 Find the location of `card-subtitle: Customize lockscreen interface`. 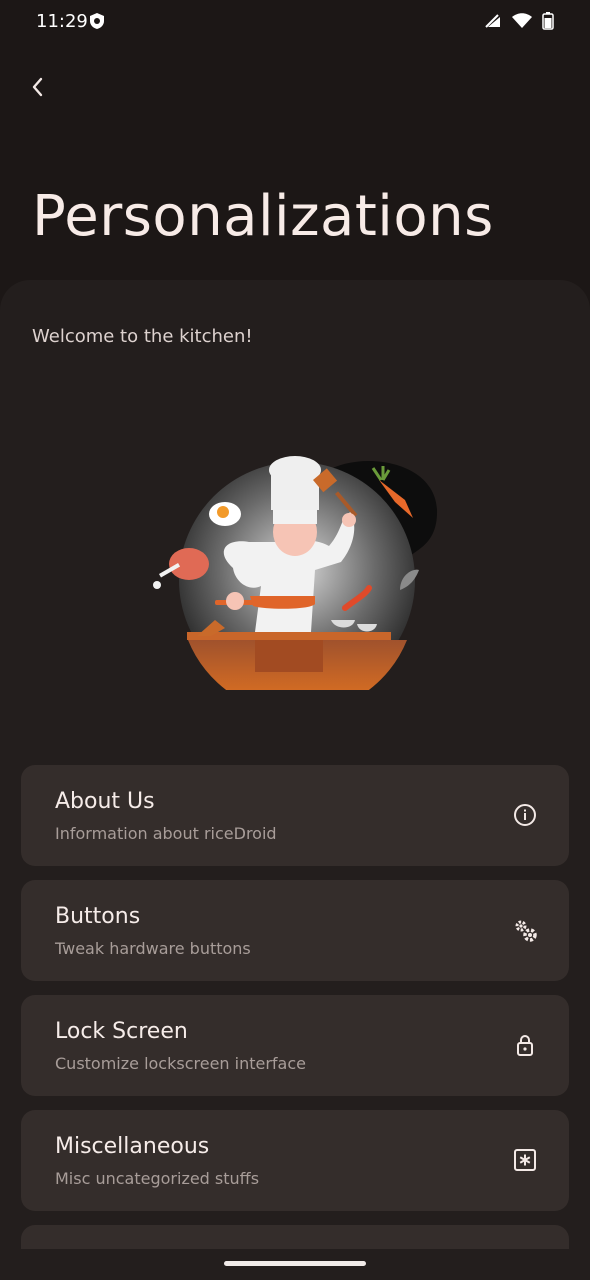

card-subtitle: Customize lockscreen interface is located at coordinates (180, 1063).